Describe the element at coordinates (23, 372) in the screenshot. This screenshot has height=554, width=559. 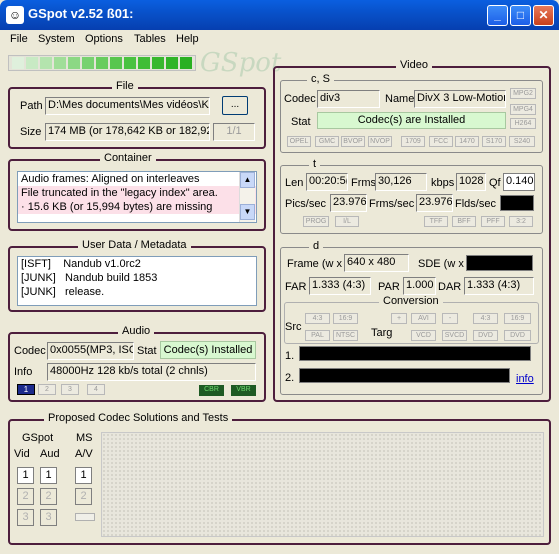
I see `audio-info-label: Info` at that location.